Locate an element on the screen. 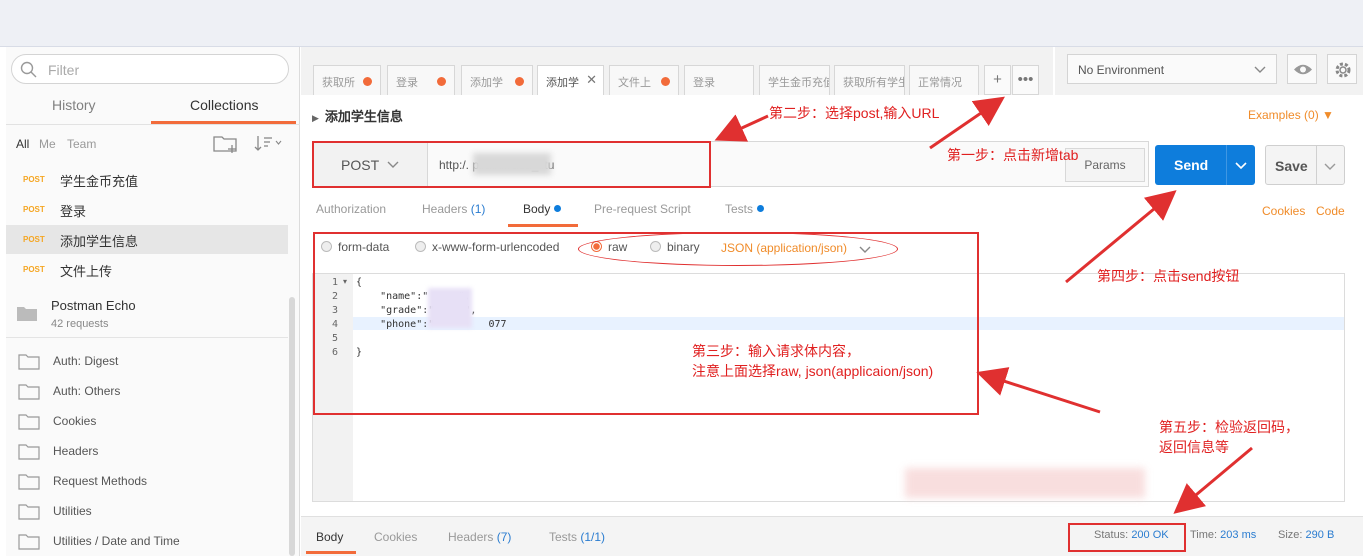  annotation-step4: 第四步：点击send按钮 is located at coordinates (1168, 276).